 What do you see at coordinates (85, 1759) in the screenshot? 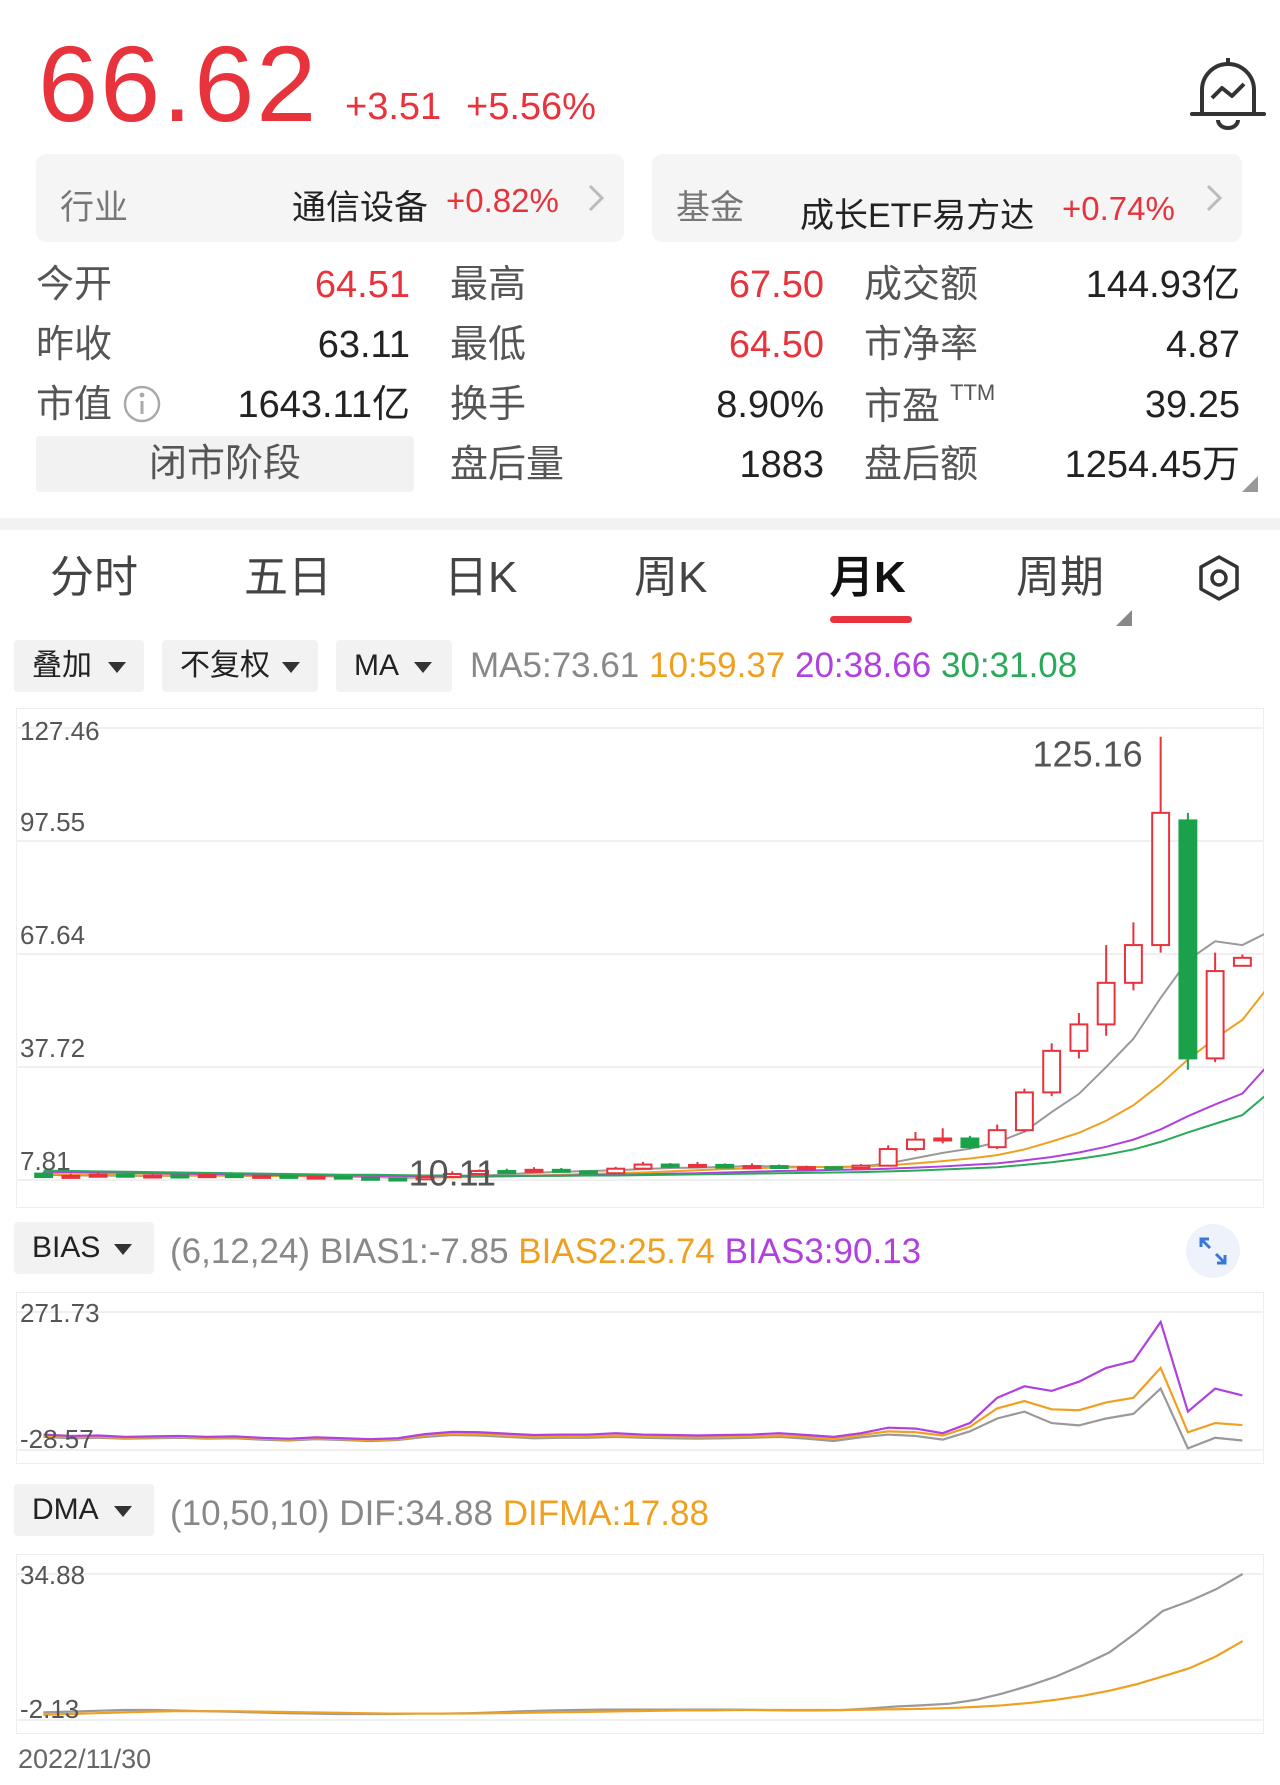
I see `x-axis-date: 2022/11/30` at bounding box center [85, 1759].